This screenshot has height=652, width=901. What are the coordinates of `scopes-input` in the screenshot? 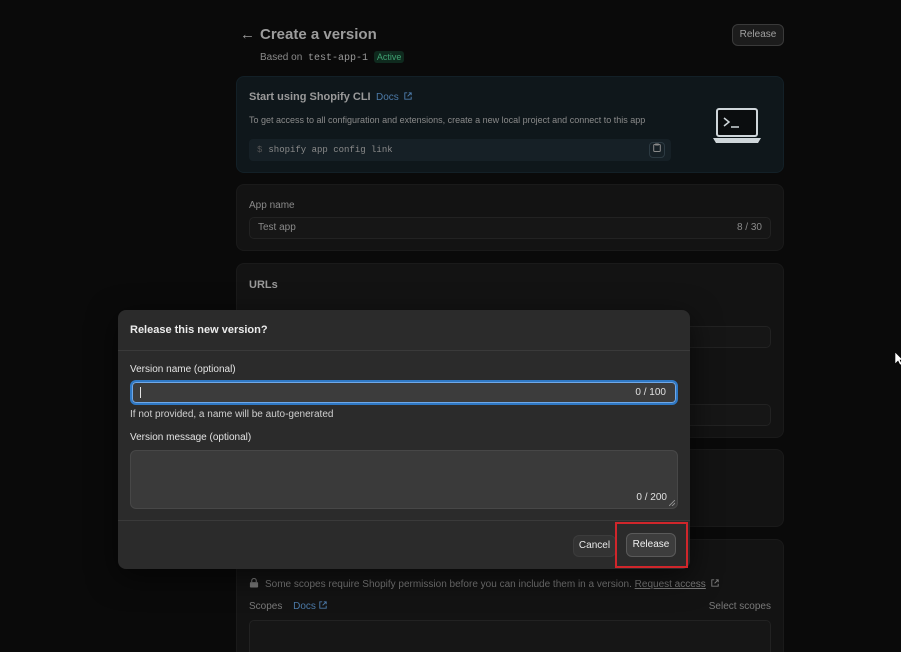 It's located at (510, 636).